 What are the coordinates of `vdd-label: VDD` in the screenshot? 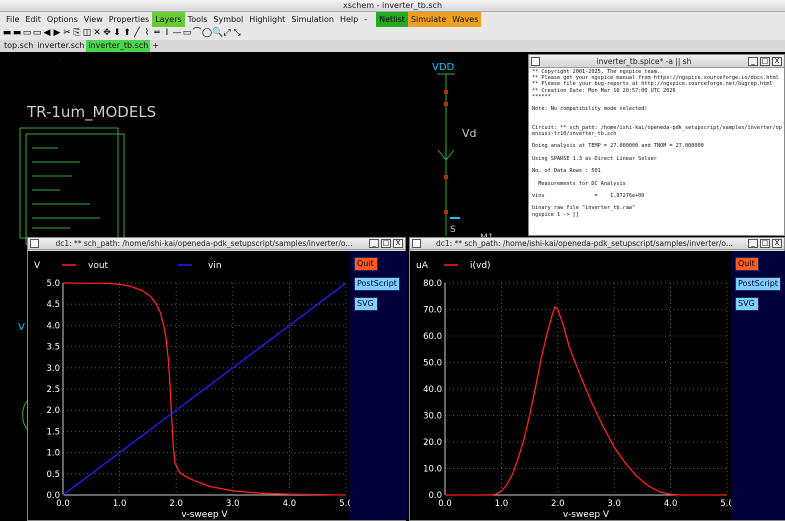 It's located at (443, 67).